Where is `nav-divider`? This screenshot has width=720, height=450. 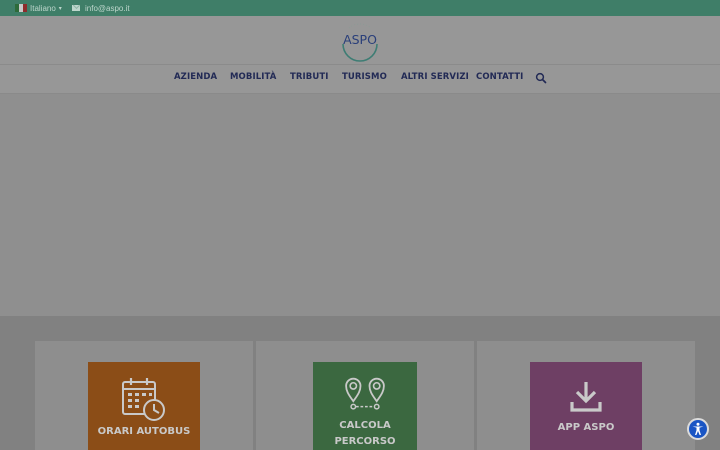
nav-divider is located at coordinates (360, 64).